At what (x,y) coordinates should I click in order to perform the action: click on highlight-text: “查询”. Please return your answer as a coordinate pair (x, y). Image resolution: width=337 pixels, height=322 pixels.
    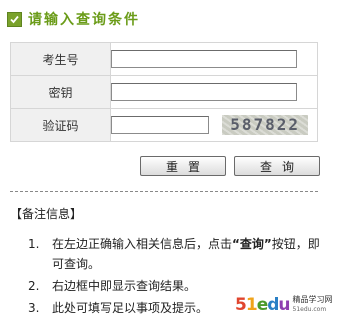
    Looking at the image, I should click on (252, 244).